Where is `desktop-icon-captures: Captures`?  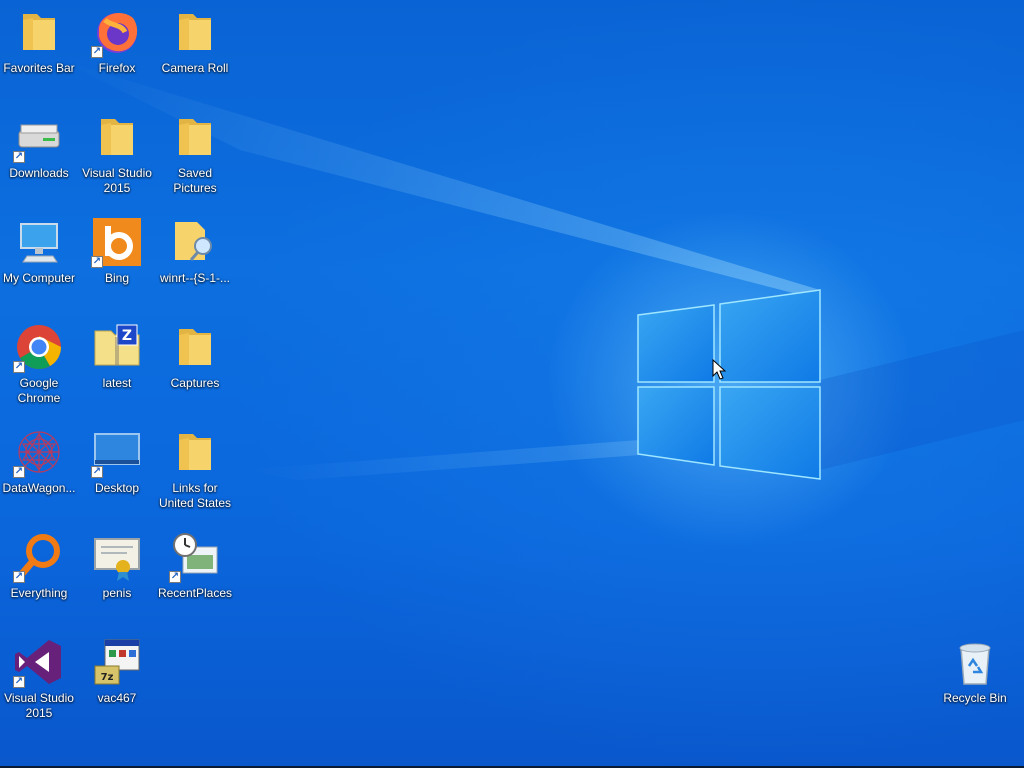
desktop-icon-captures: Captures is located at coordinates (195, 369).